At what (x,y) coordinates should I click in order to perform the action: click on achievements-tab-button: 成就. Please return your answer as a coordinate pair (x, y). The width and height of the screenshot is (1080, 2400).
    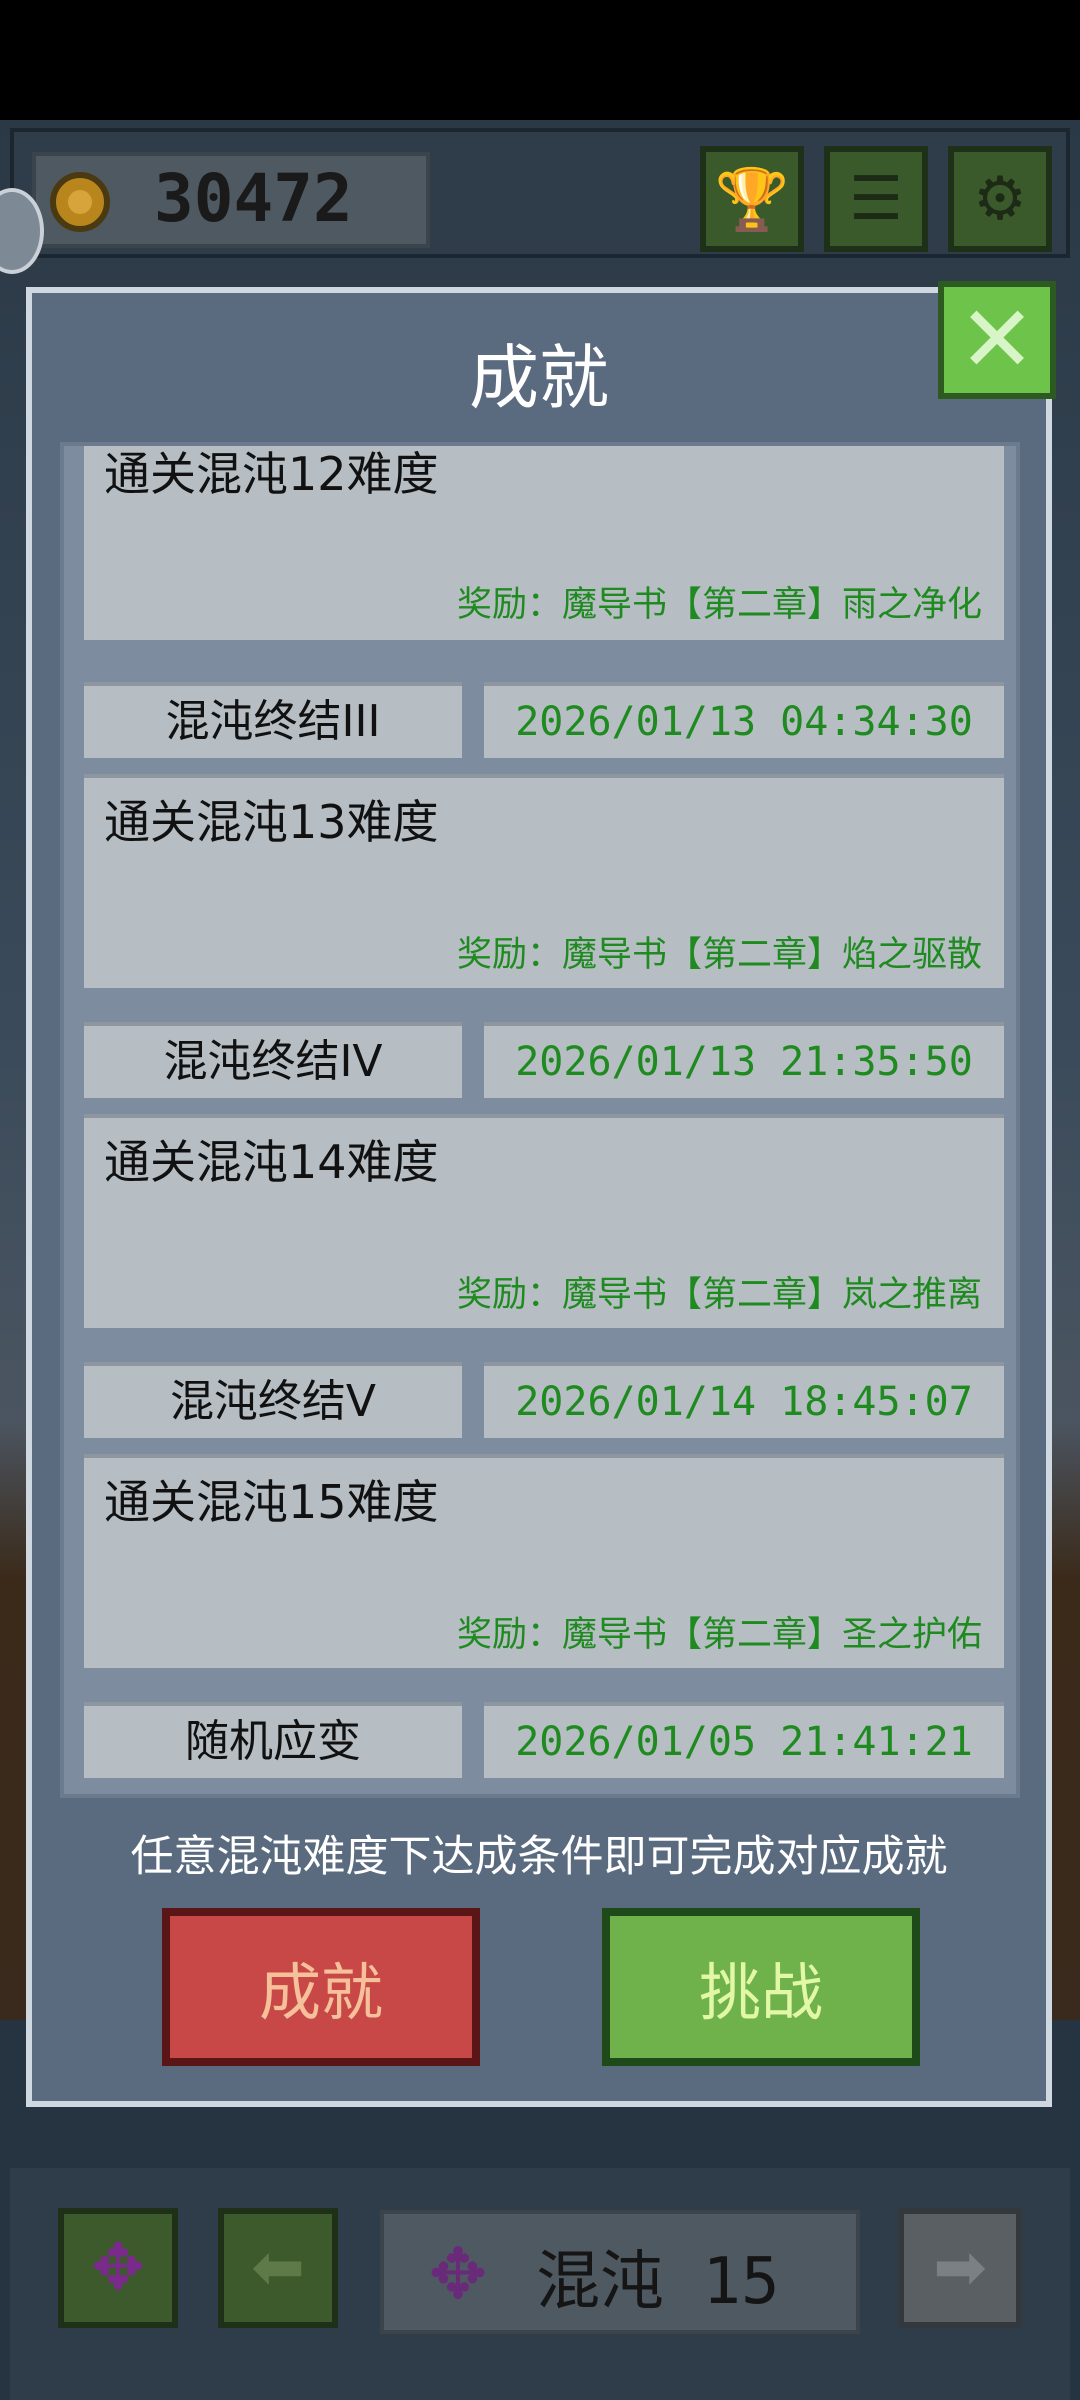
    Looking at the image, I should click on (321, 1987).